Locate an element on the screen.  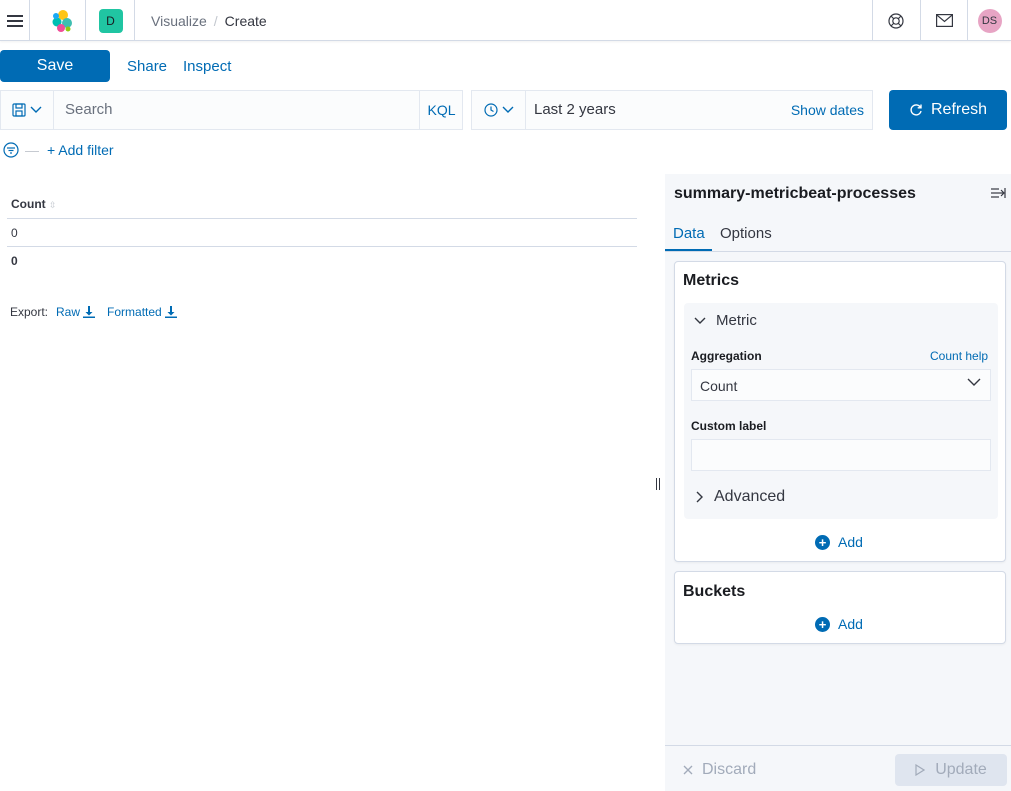
quick-menu-button is located at coordinates (499, 110).